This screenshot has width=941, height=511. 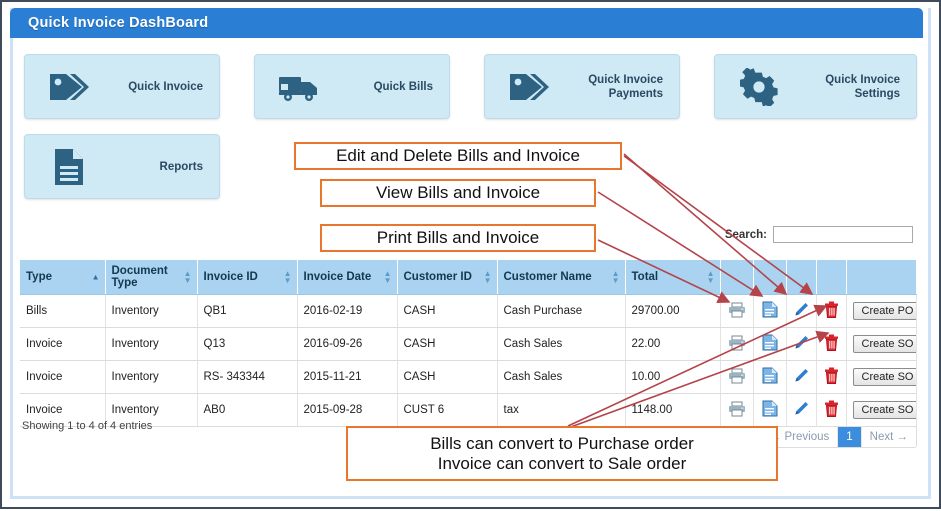 I want to click on column-header-edit, so click(x=801, y=277).